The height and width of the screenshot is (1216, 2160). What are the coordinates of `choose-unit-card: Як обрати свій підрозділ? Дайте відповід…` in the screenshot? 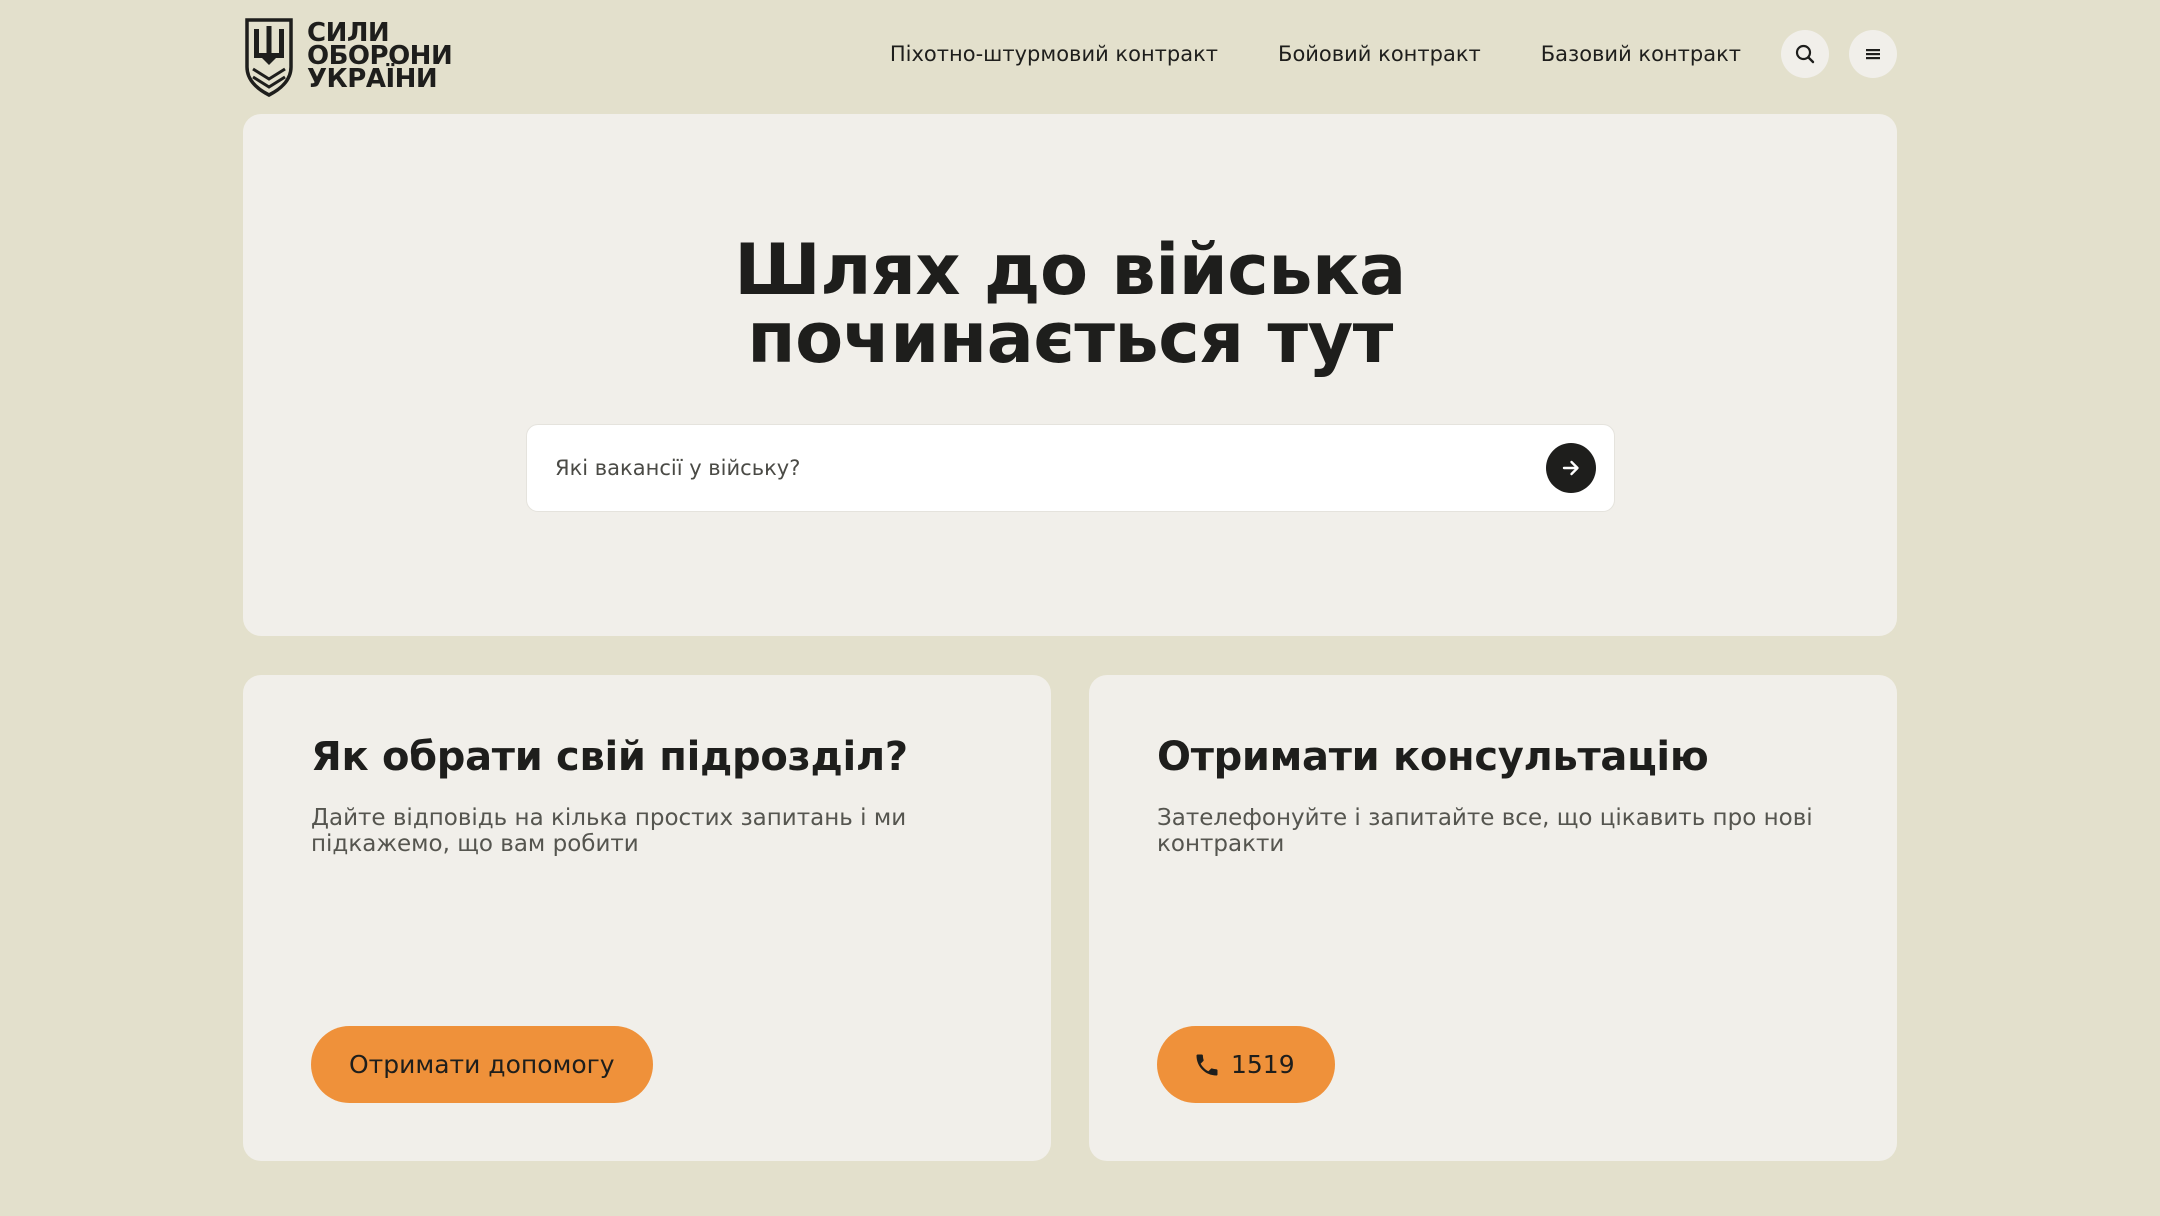 It's located at (647, 918).